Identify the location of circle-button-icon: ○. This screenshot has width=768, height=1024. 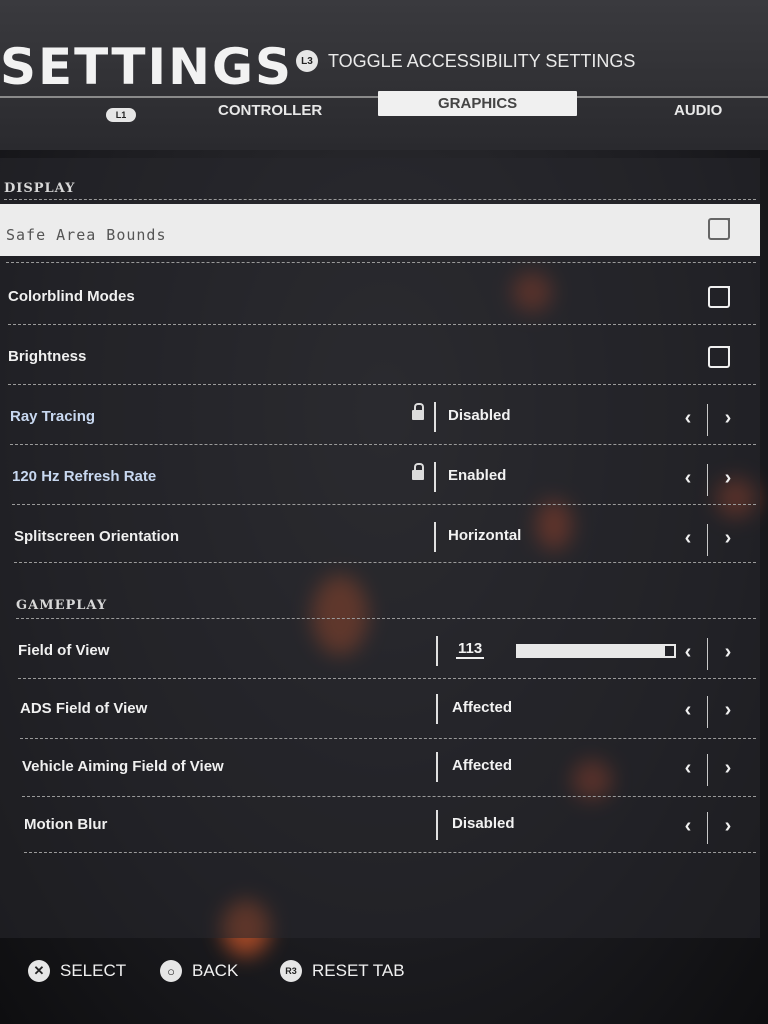
(171, 971).